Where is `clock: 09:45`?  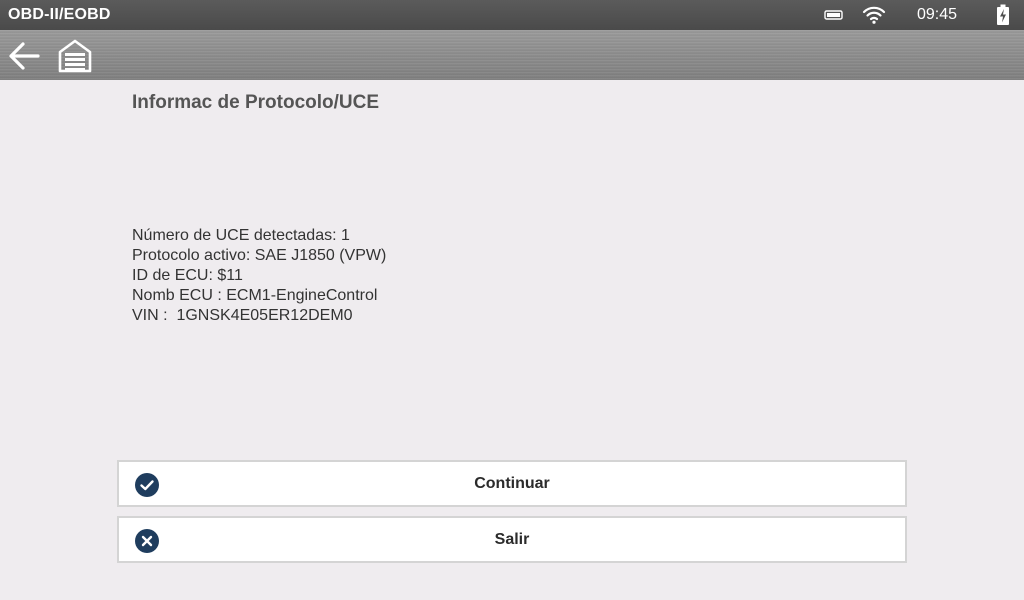 clock: 09:45 is located at coordinates (937, 14).